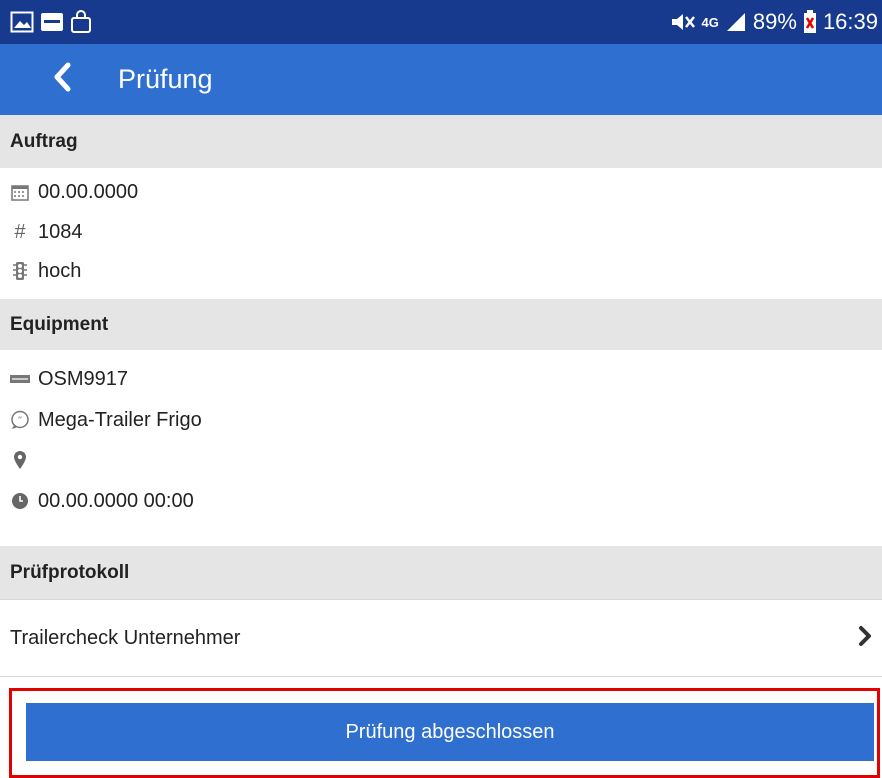 Image resolution: width=882 pixels, height=778 pixels. I want to click on hash-icon: #, so click(20, 231).